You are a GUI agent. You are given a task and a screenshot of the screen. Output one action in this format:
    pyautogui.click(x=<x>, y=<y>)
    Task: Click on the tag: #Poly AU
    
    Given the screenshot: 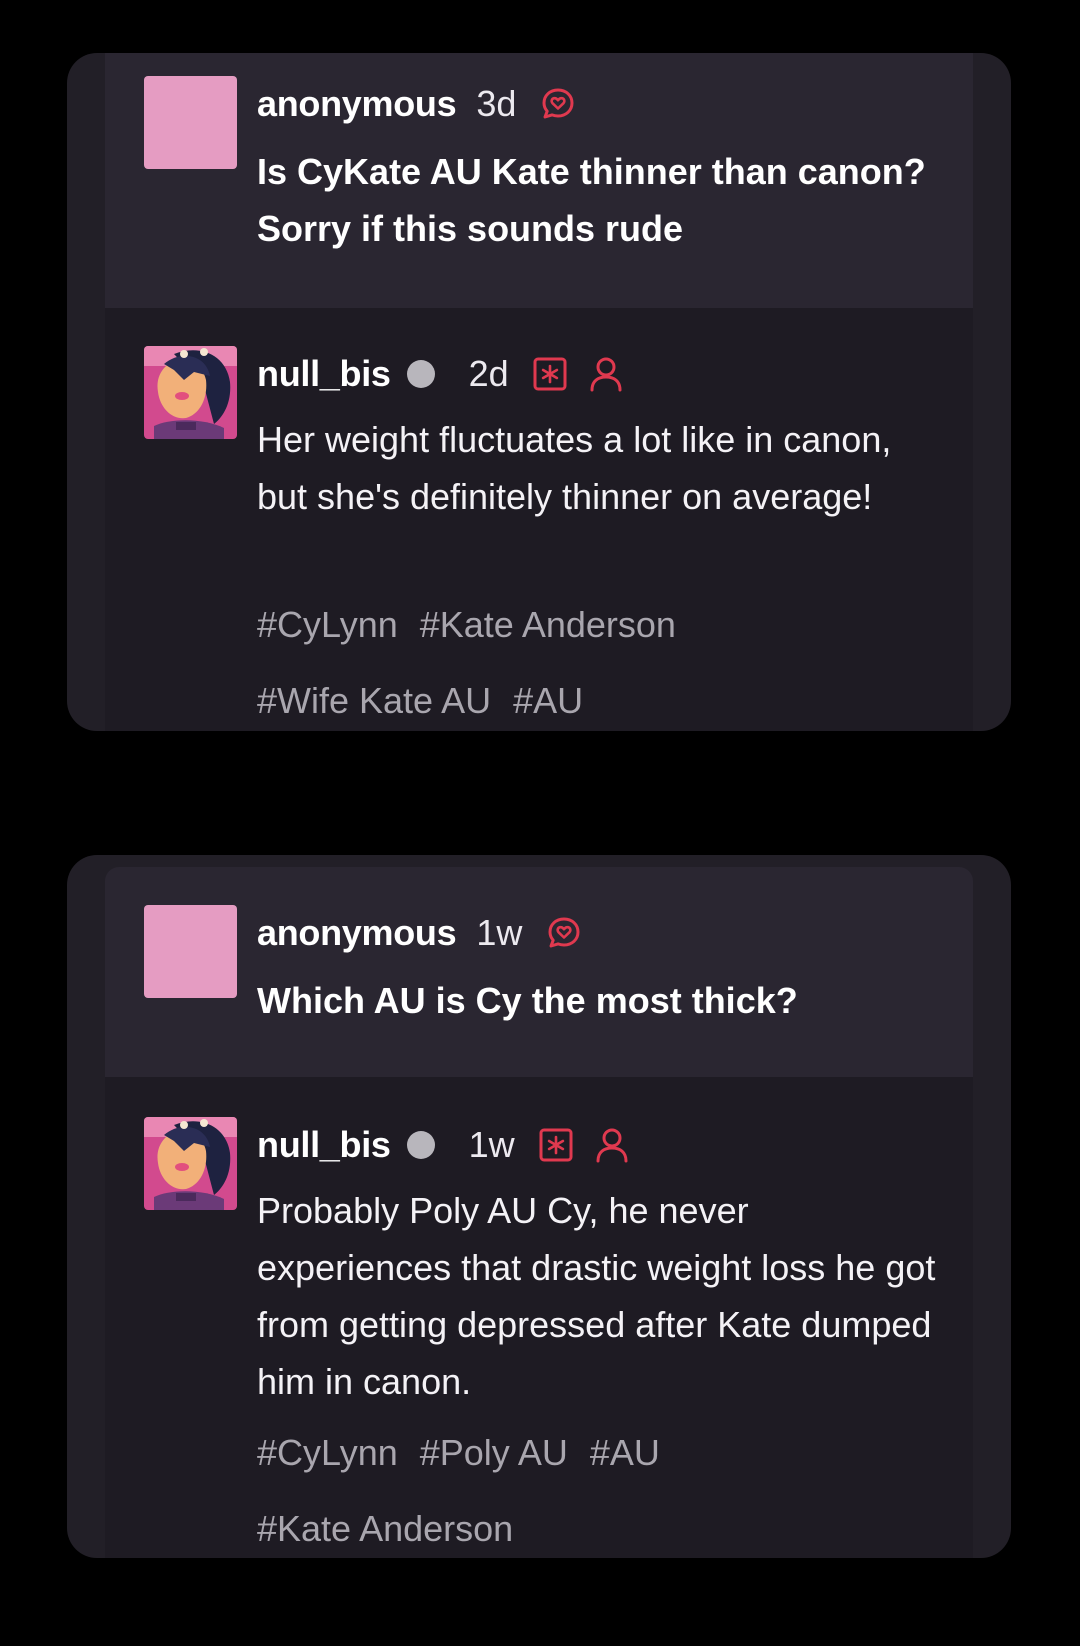 What is the action you would take?
    pyautogui.click(x=494, y=1453)
    